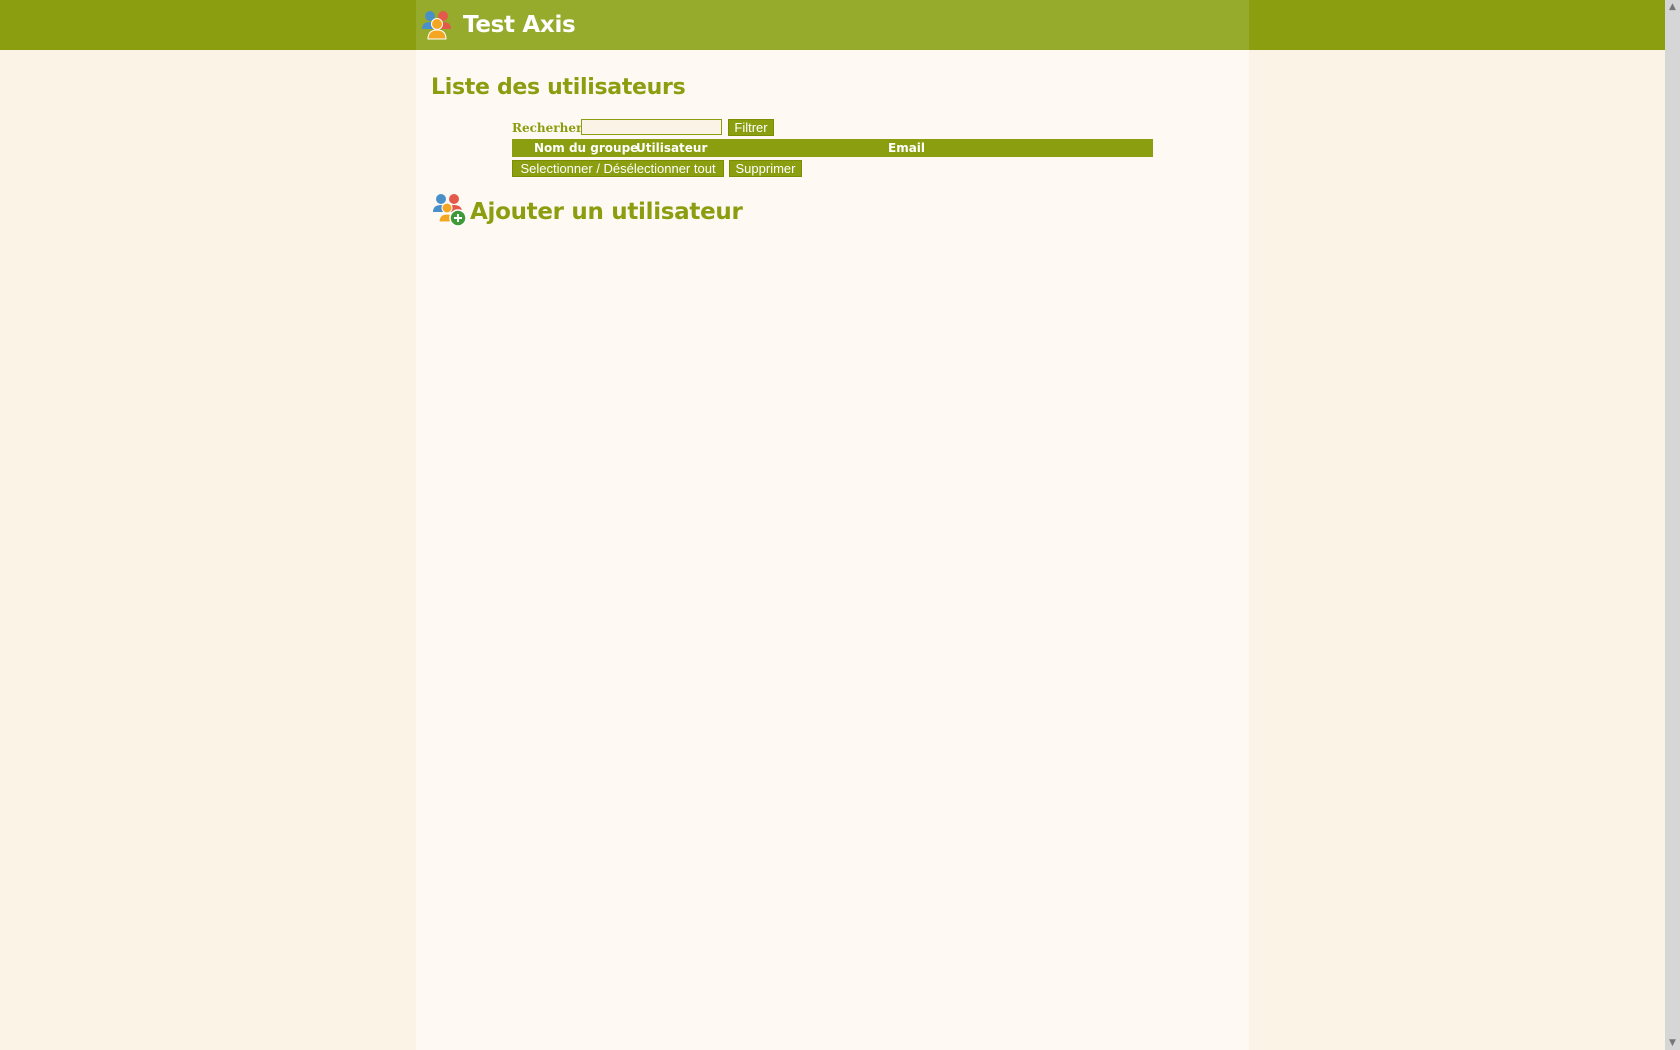 The width and height of the screenshot is (1680, 1050). I want to click on scroll-down-icon: ▼, so click(1672, 1043).